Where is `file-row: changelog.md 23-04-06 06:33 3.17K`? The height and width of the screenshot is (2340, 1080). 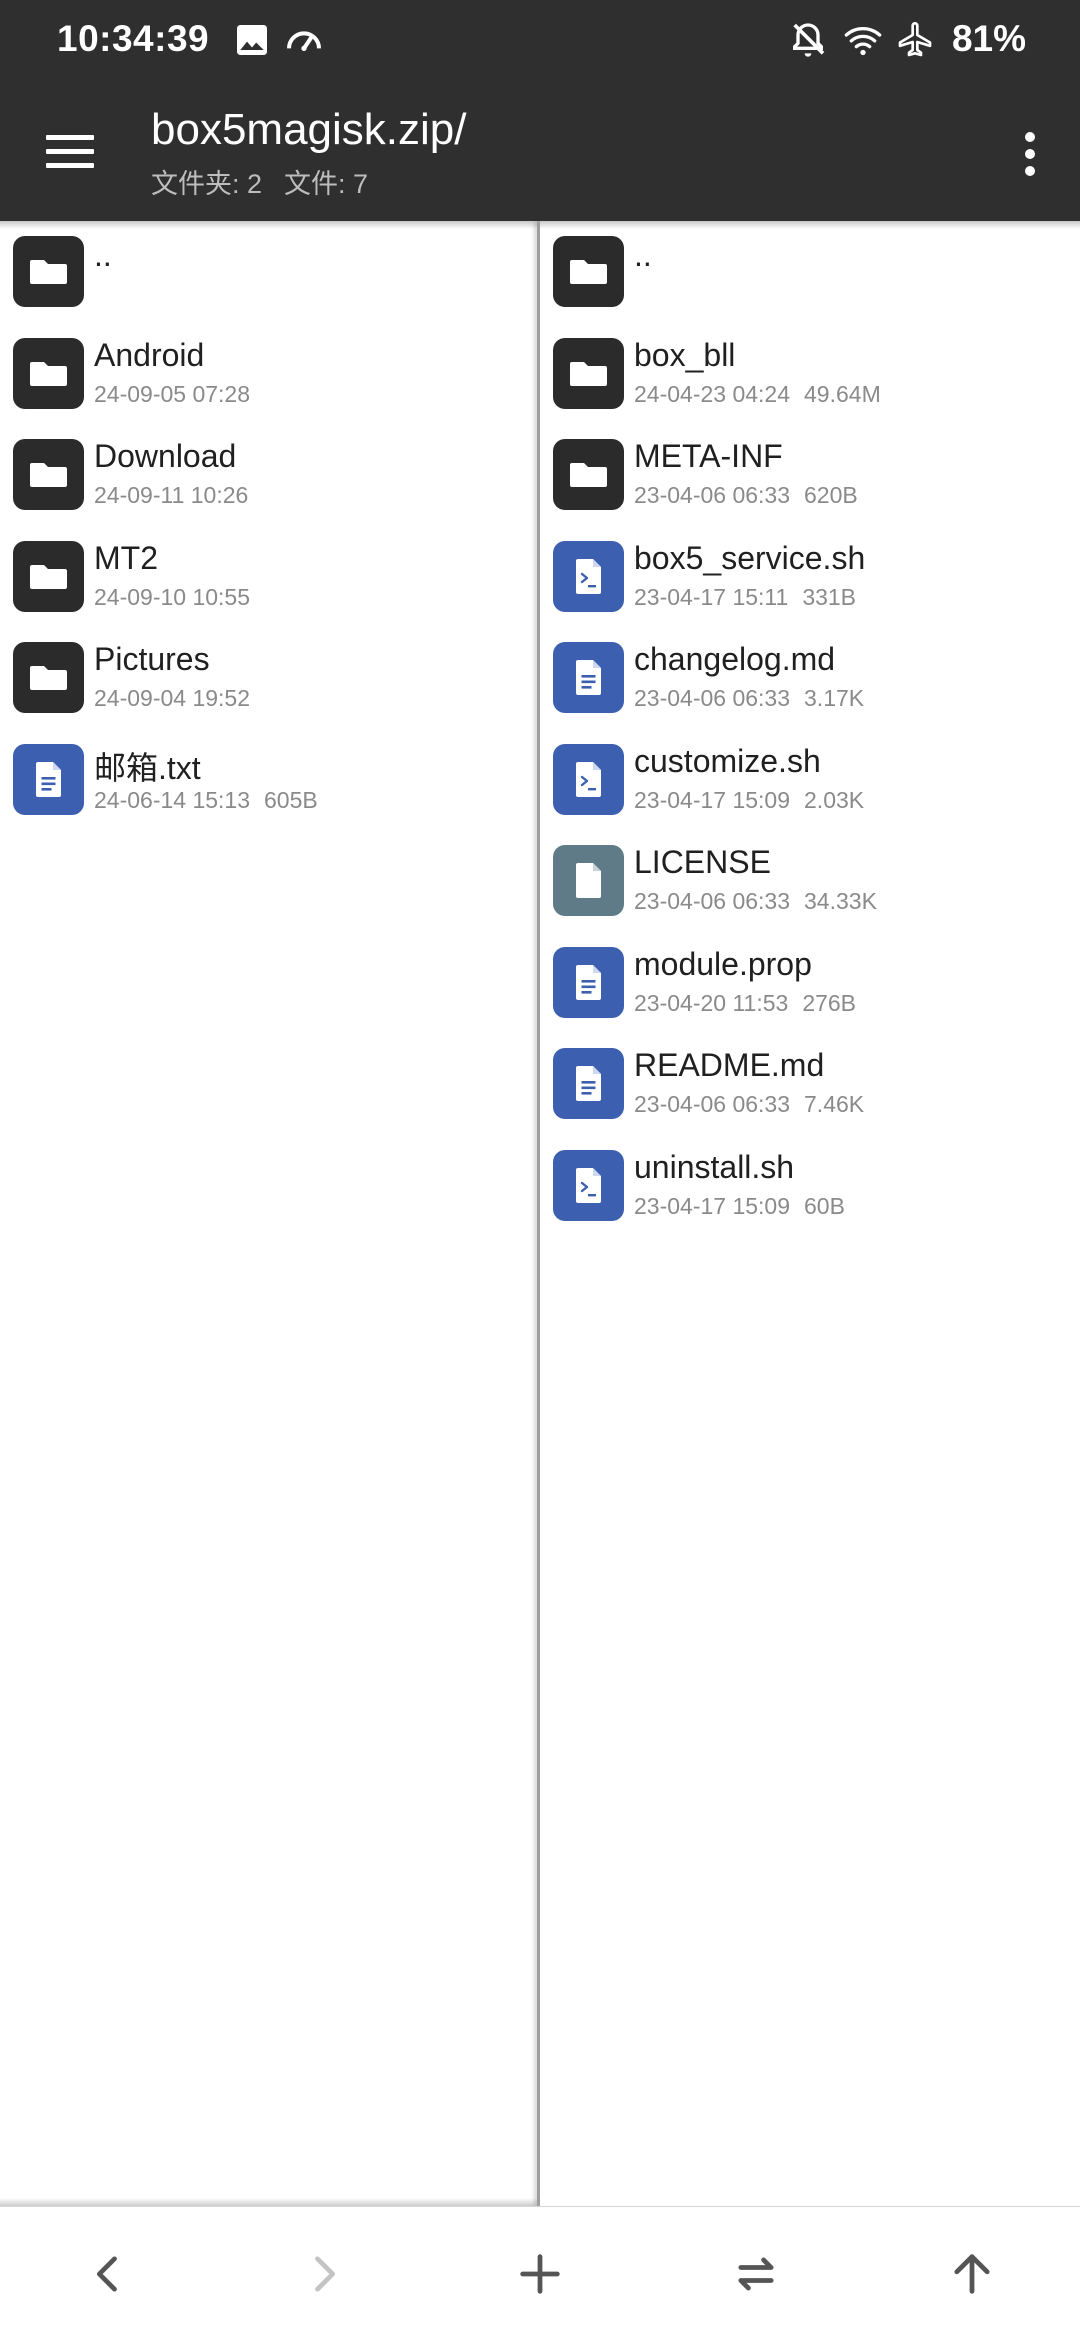
file-row: changelog.md 23-04-06 06:33 3.17K is located at coordinates (810, 677).